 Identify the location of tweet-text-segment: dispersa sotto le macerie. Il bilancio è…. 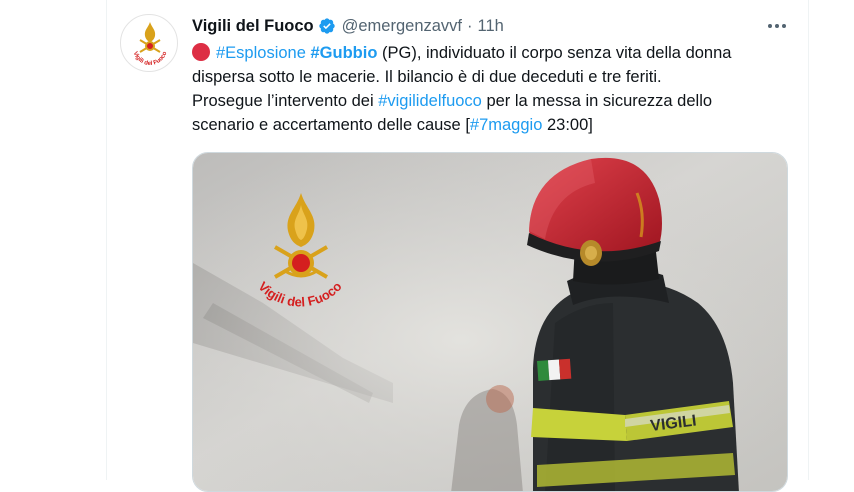
(427, 77).